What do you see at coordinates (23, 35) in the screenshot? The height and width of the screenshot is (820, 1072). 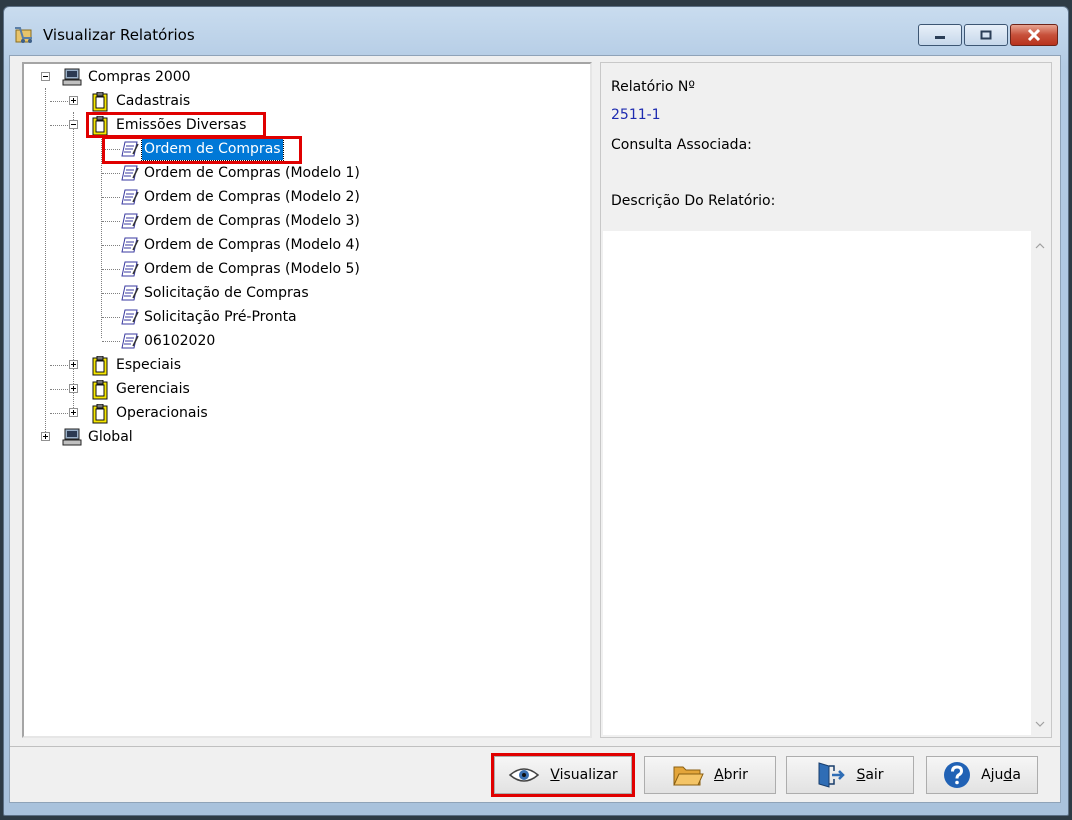 I see `report-app-icon` at bounding box center [23, 35].